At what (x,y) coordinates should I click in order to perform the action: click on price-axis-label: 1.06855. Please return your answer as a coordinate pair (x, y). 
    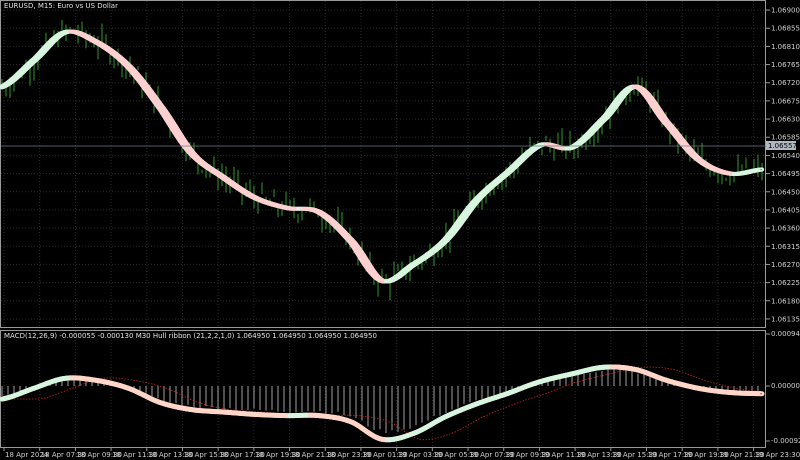
    Looking at the image, I should click on (785, 29).